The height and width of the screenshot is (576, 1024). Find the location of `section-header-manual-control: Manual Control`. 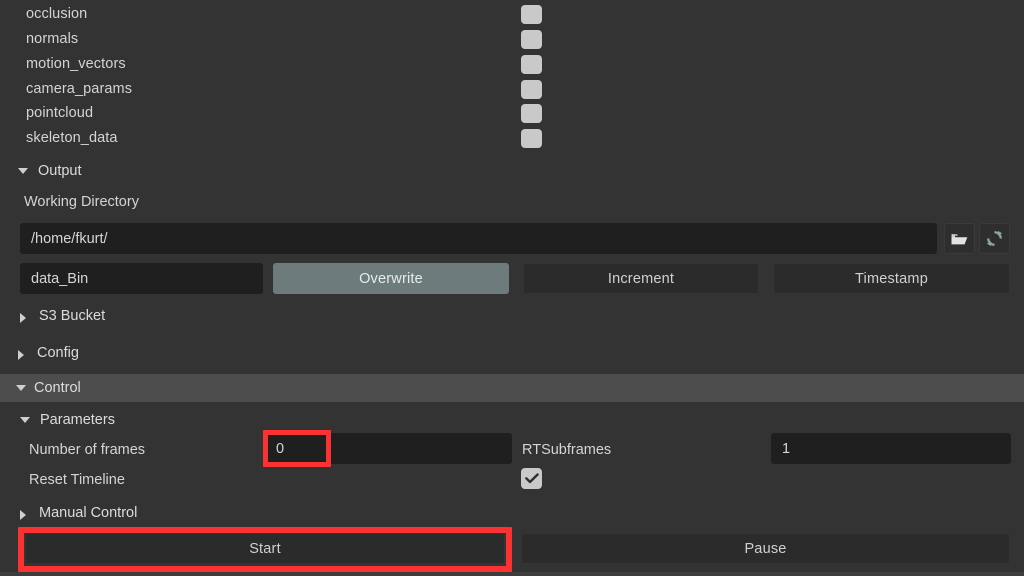

section-header-manual-control: Manual Control is located at coordinates (512, 513).